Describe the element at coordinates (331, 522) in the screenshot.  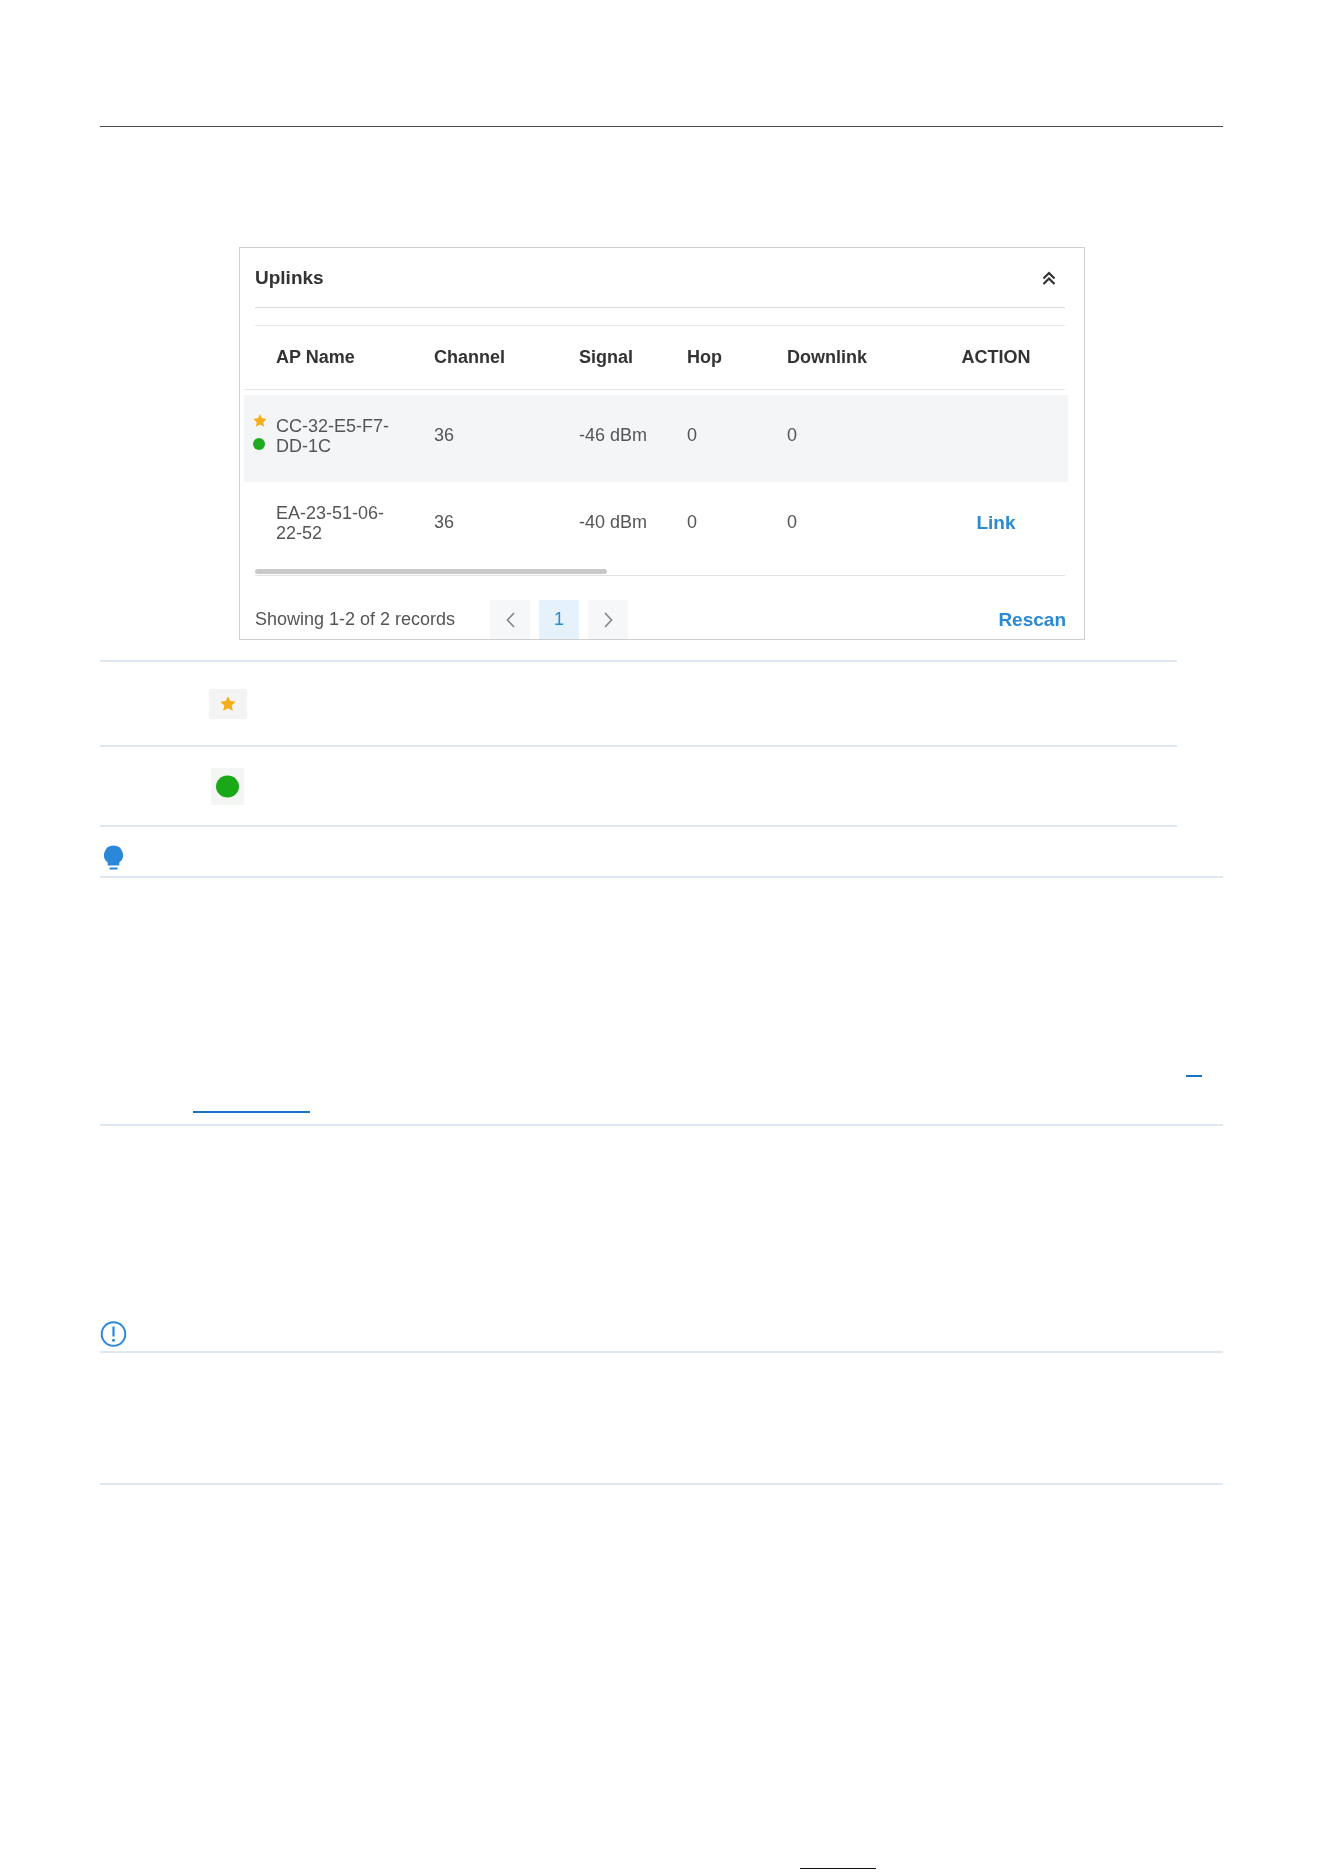
I see `ap-name: EA-23-51-06-22-52` at that location.